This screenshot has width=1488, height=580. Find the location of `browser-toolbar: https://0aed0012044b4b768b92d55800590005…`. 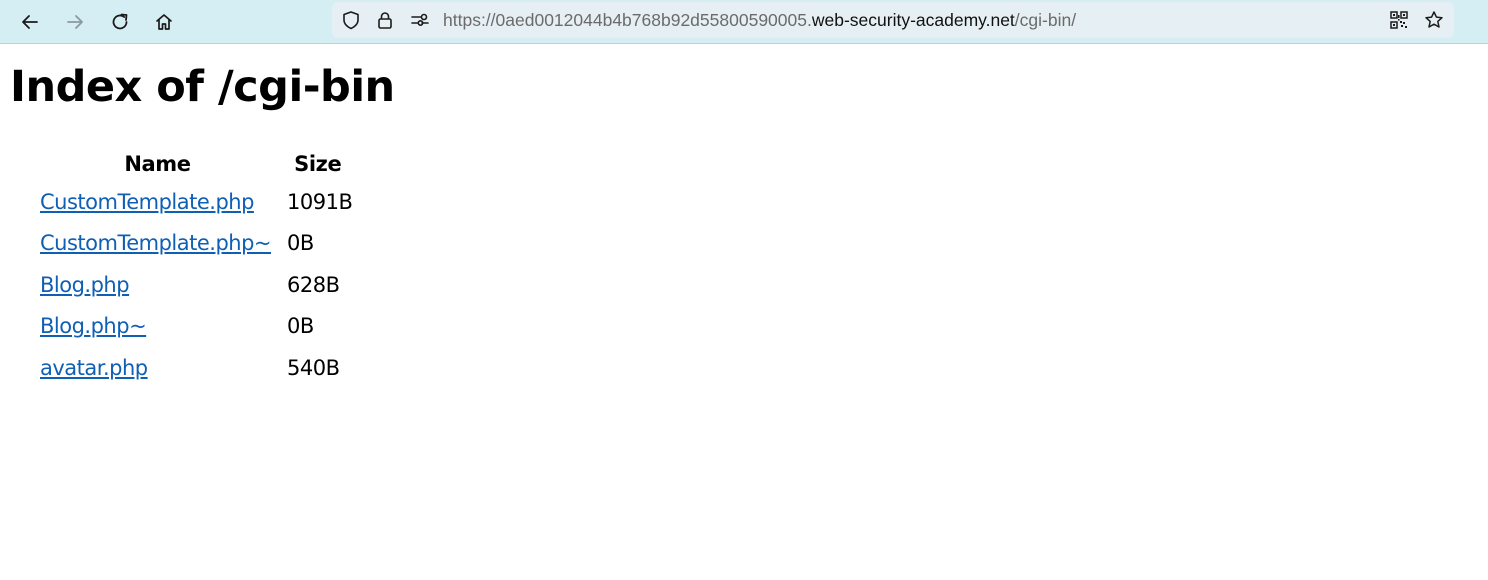

browser-toolbar: https://0aed0012044b4b768b92d55800590005… is located at coordinates (744, 22).